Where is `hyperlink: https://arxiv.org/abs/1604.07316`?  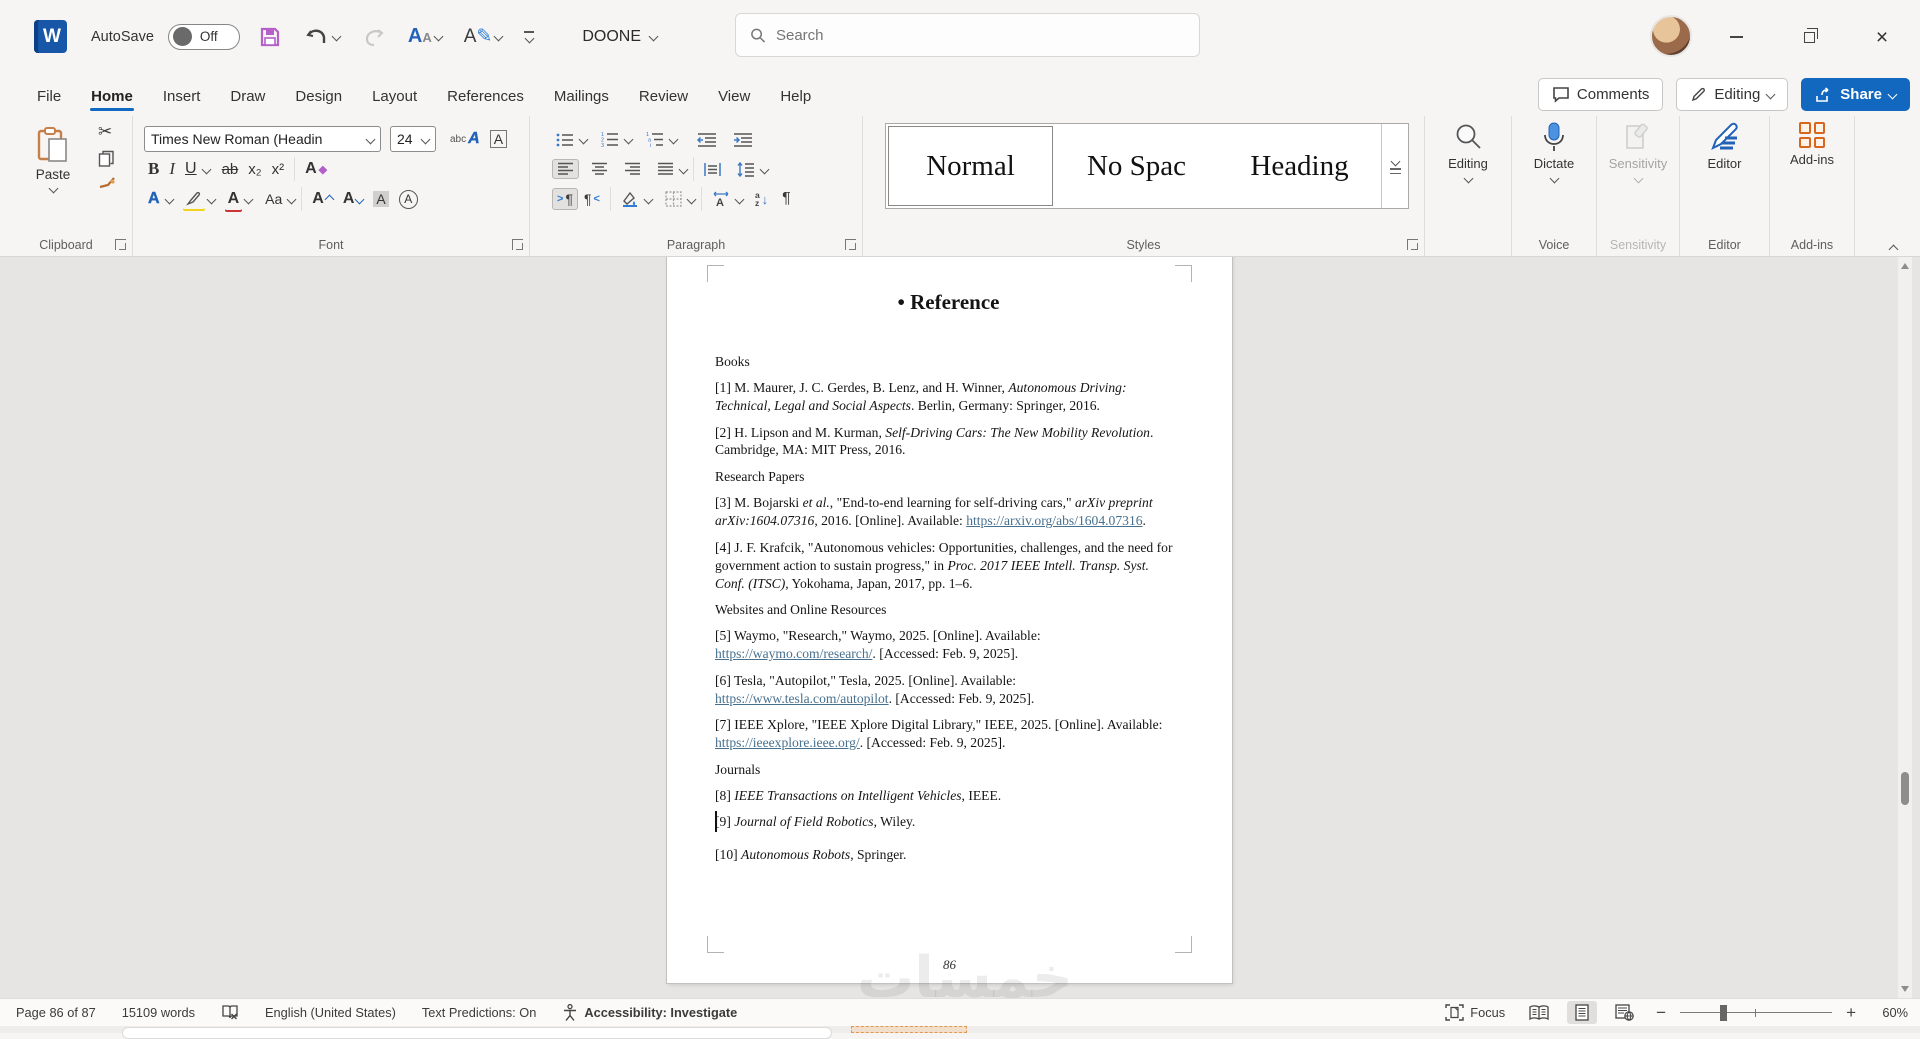 hyperlink: https://arxiv.org/abs/1604.07316 is located at coordinates (1054, 520).